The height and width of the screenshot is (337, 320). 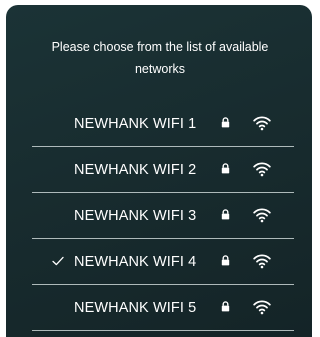 I want to click on checkmark-icon, so click(x=58, y=261).